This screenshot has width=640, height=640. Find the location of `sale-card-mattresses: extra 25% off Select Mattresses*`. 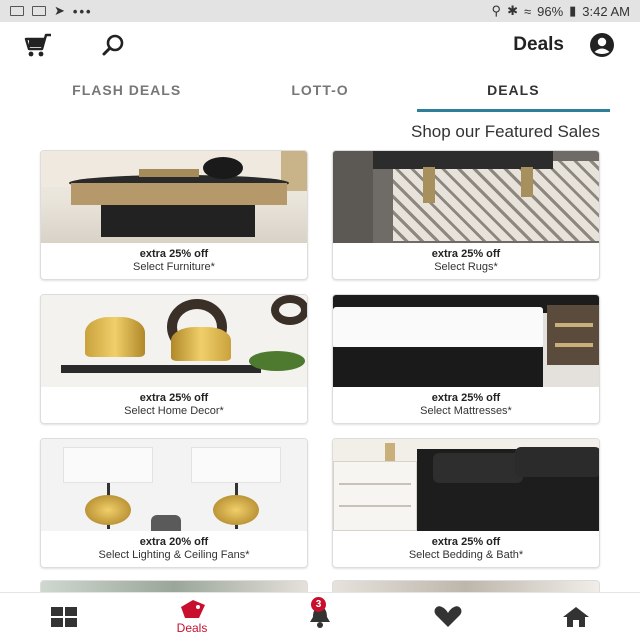

sale-card-mattresses: extra 25% off Select Mattresses* is located at coordinates (466, 359).